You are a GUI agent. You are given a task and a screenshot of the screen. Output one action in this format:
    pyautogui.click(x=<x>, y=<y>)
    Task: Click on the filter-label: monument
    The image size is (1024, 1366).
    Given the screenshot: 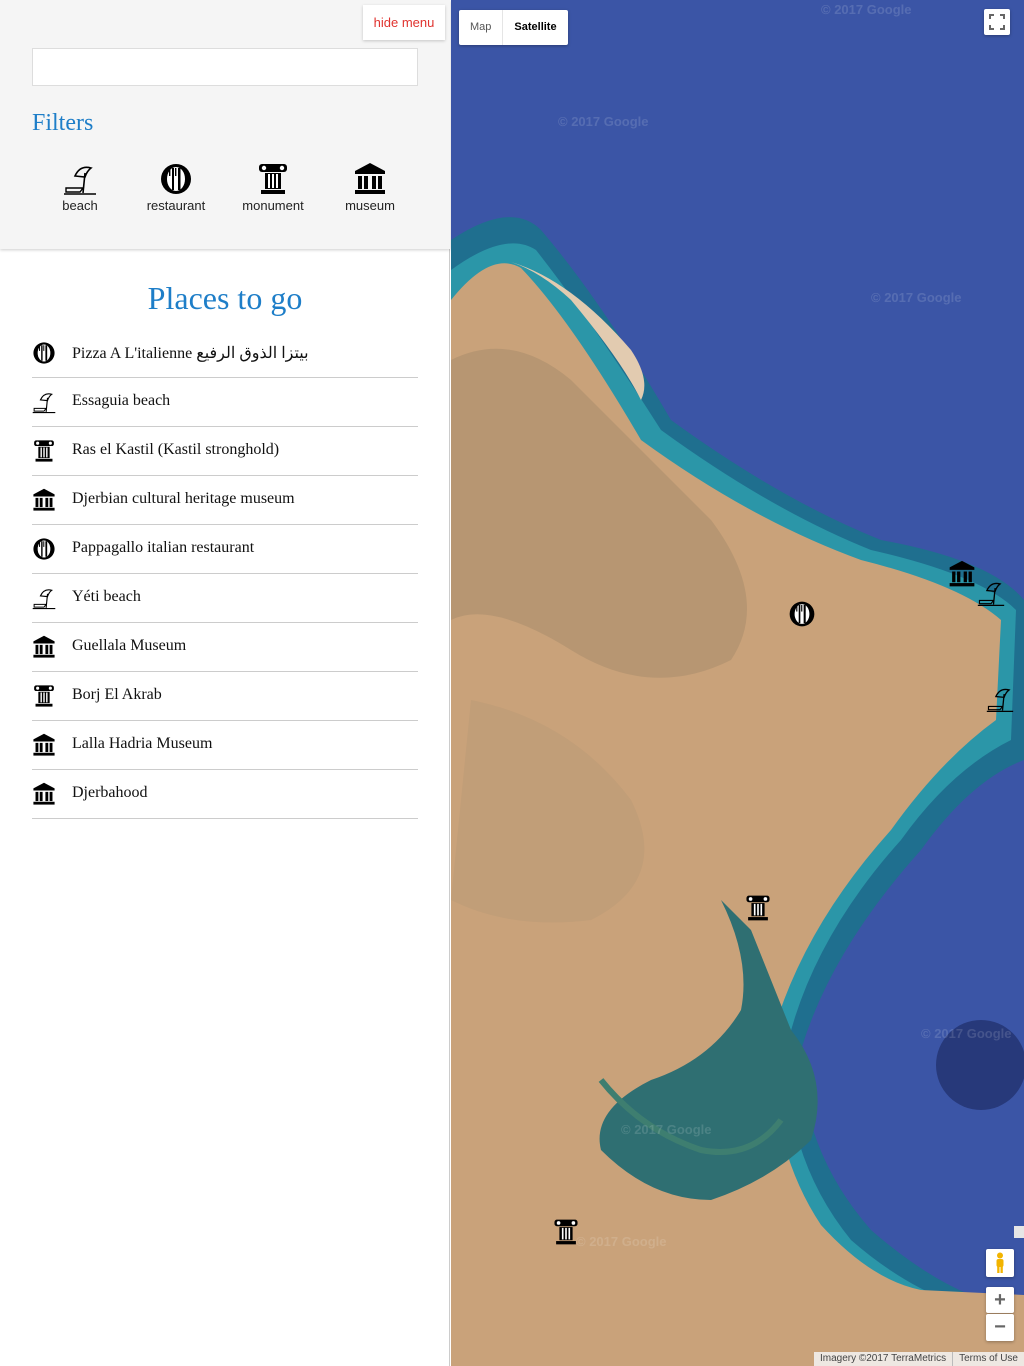 What is the action you would take?
    pyautogui.click(x=273, y=205)
    